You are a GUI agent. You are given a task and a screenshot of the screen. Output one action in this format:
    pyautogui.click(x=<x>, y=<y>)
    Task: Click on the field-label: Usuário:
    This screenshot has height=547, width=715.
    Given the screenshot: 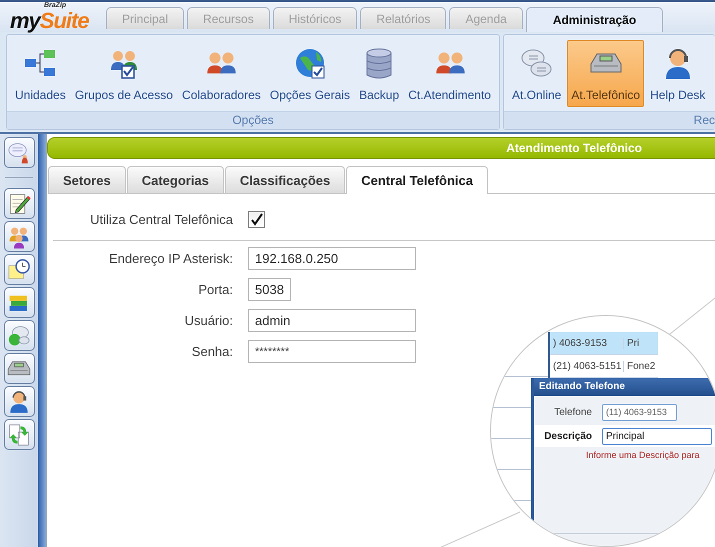 What is the action you would take?
    pyautogui.click(x=208, y=320)
    